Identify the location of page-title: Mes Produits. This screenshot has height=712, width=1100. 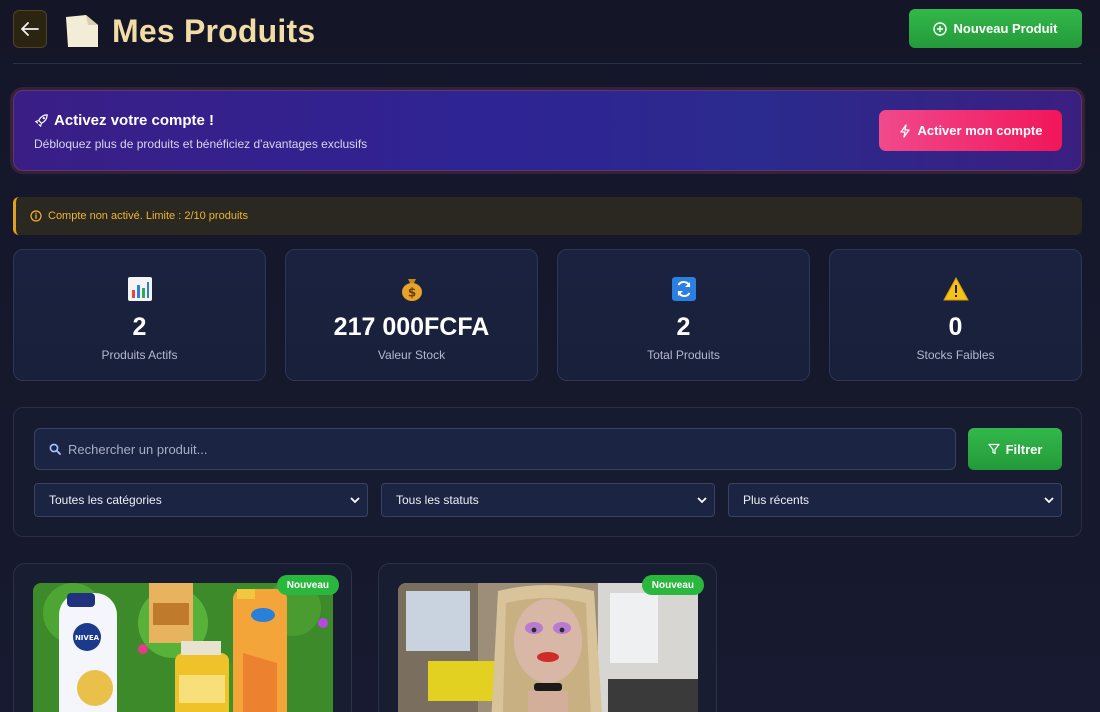
(214, 31).